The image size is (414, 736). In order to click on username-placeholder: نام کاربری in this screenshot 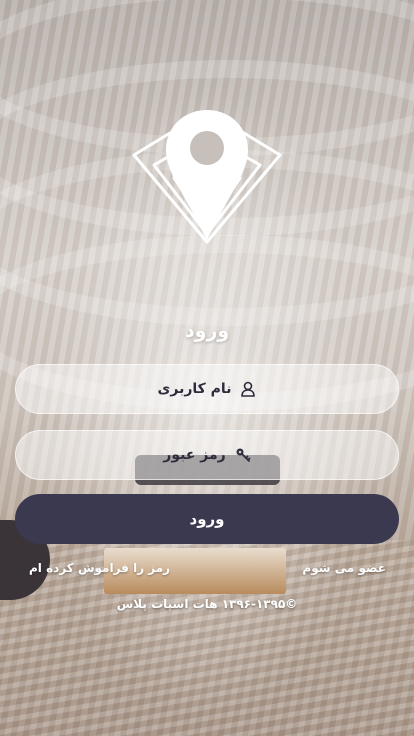, I will do `click(194, 389)`.